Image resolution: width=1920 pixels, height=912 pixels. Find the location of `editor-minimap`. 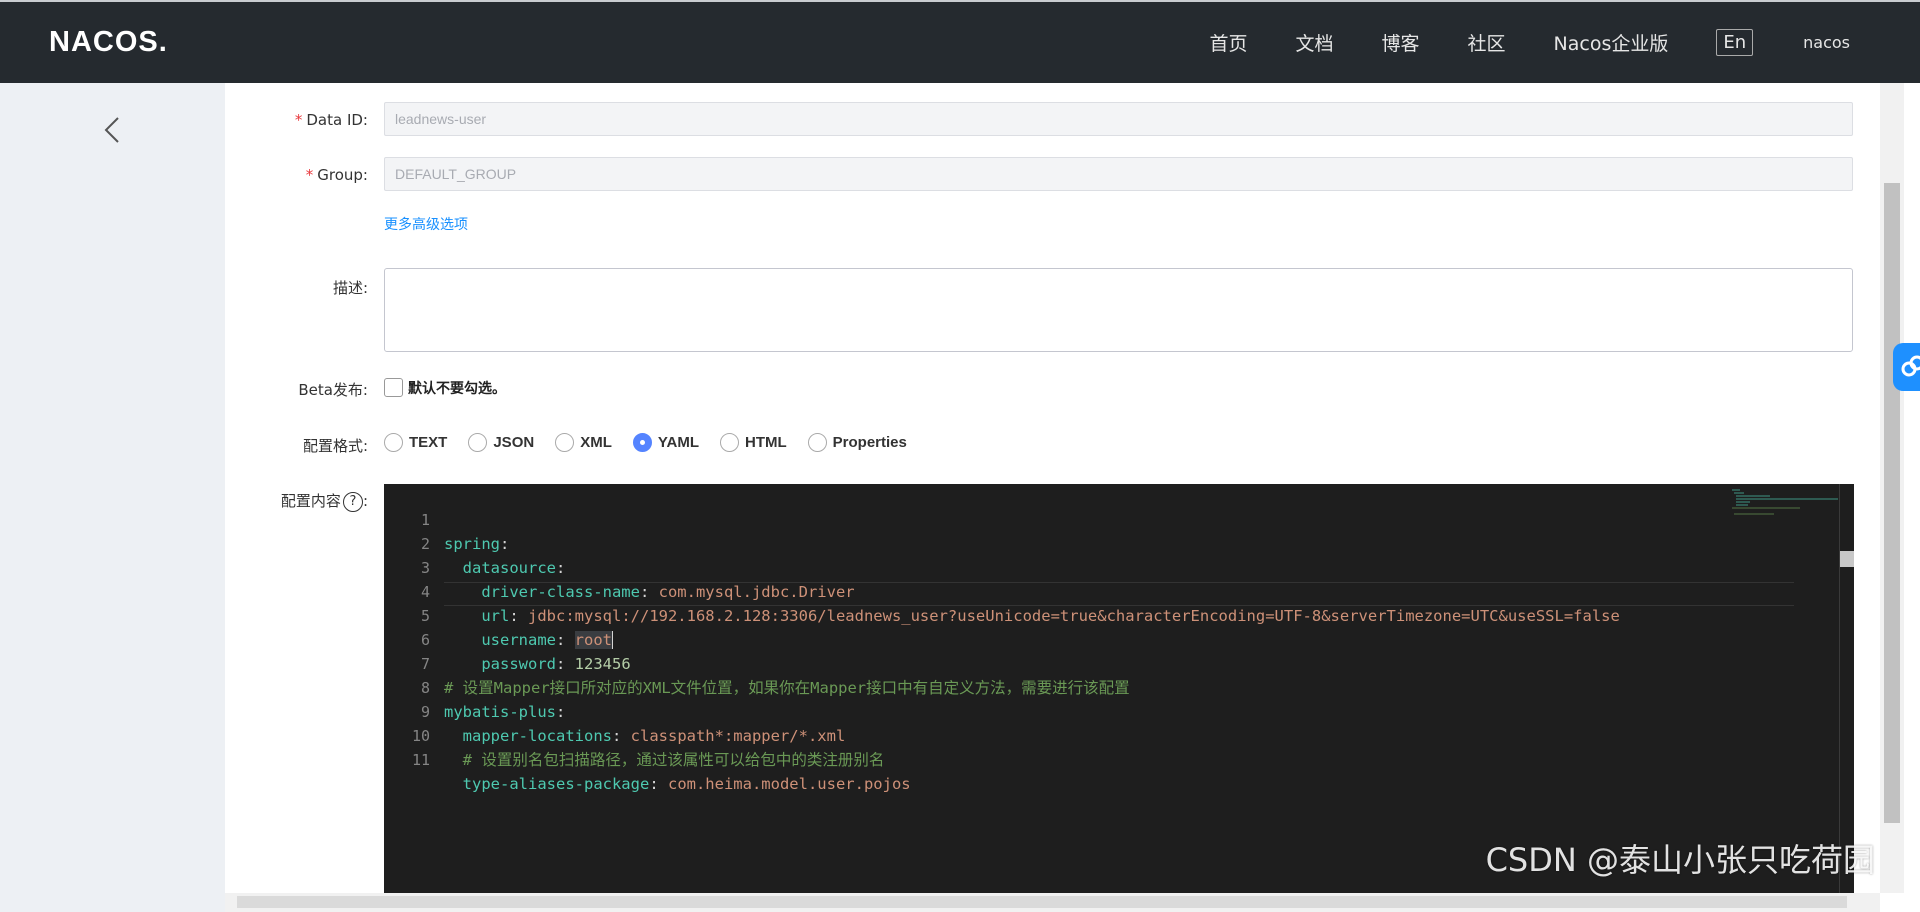

editor-minimap is located at coordinates (1785, 503).